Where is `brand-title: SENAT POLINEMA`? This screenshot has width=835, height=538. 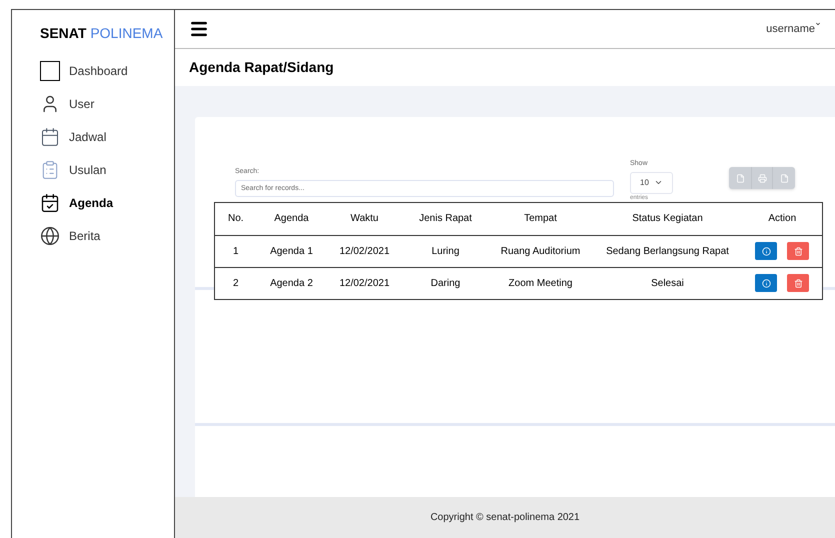 brand-title: SENAT POLINEMA is located at coordinates (102, 33).